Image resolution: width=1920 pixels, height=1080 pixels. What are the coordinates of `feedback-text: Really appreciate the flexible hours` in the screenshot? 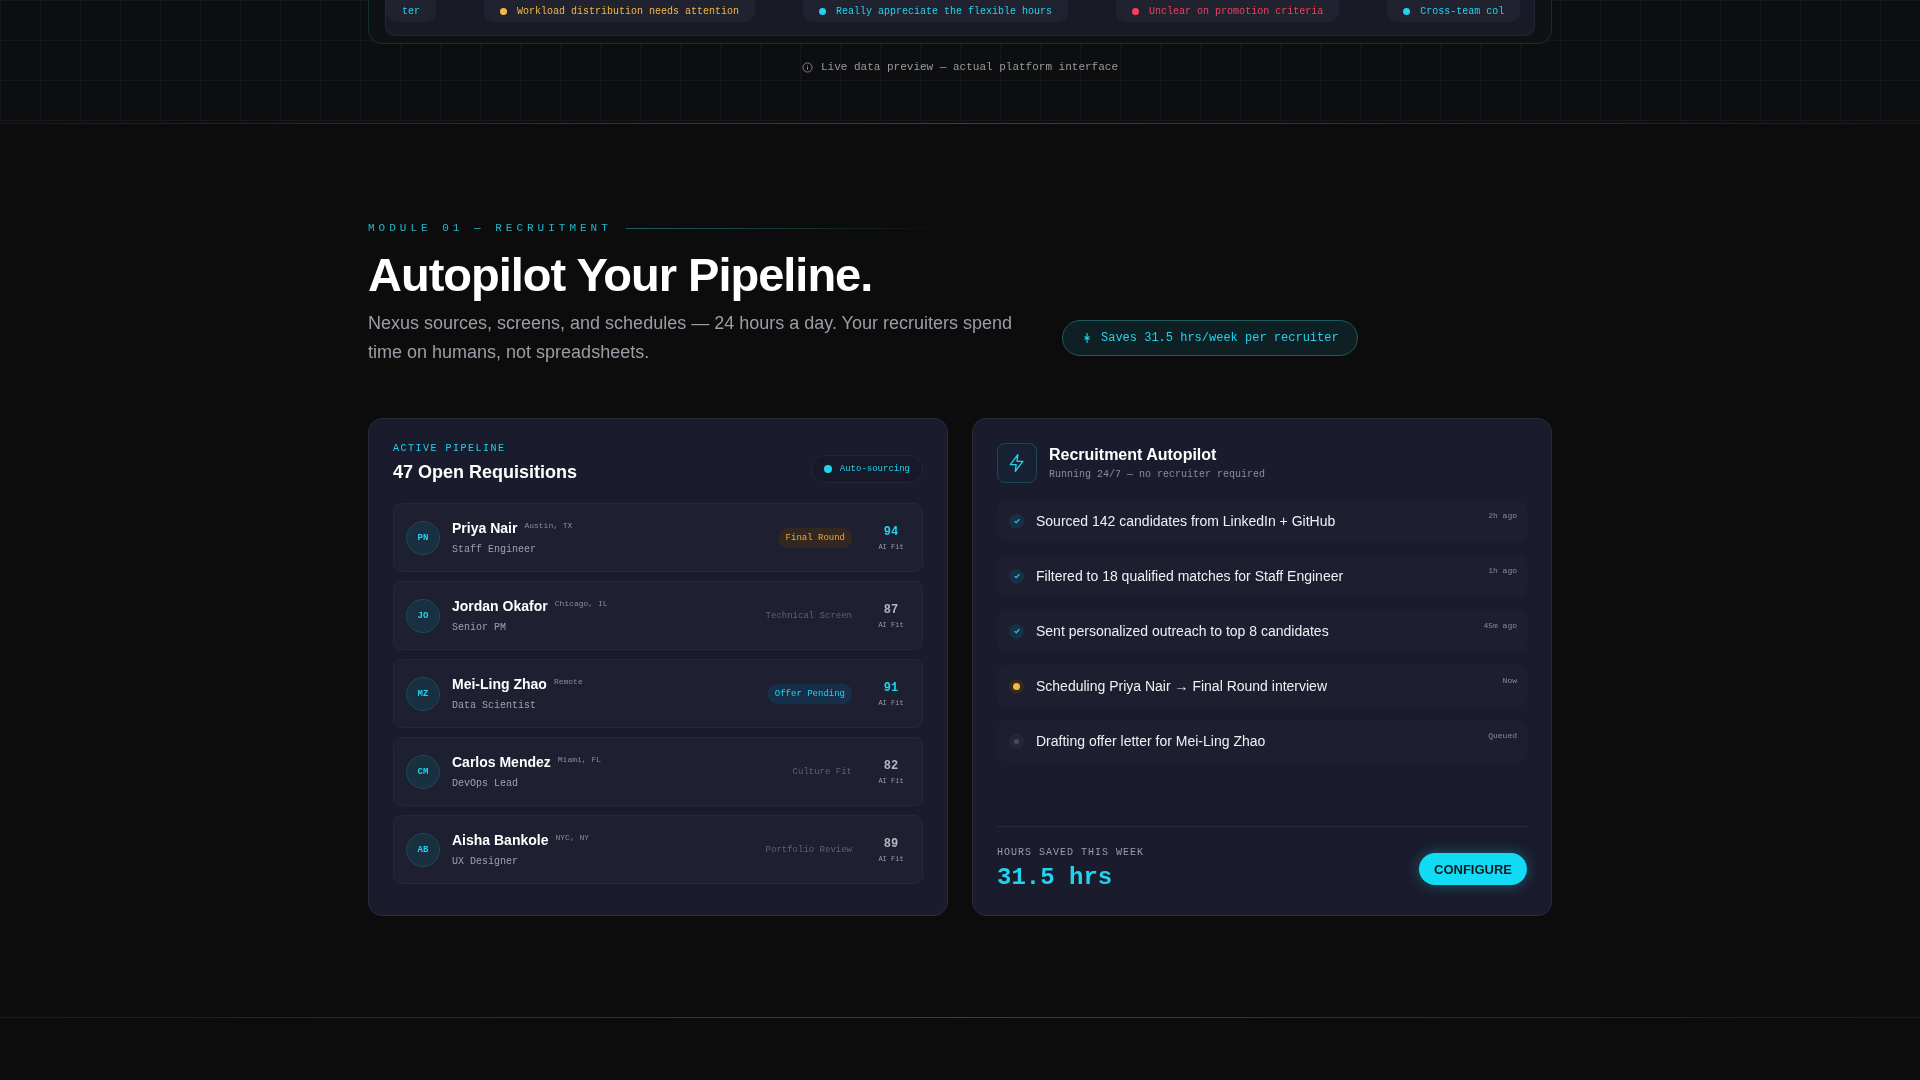 It's located at (944, 11).